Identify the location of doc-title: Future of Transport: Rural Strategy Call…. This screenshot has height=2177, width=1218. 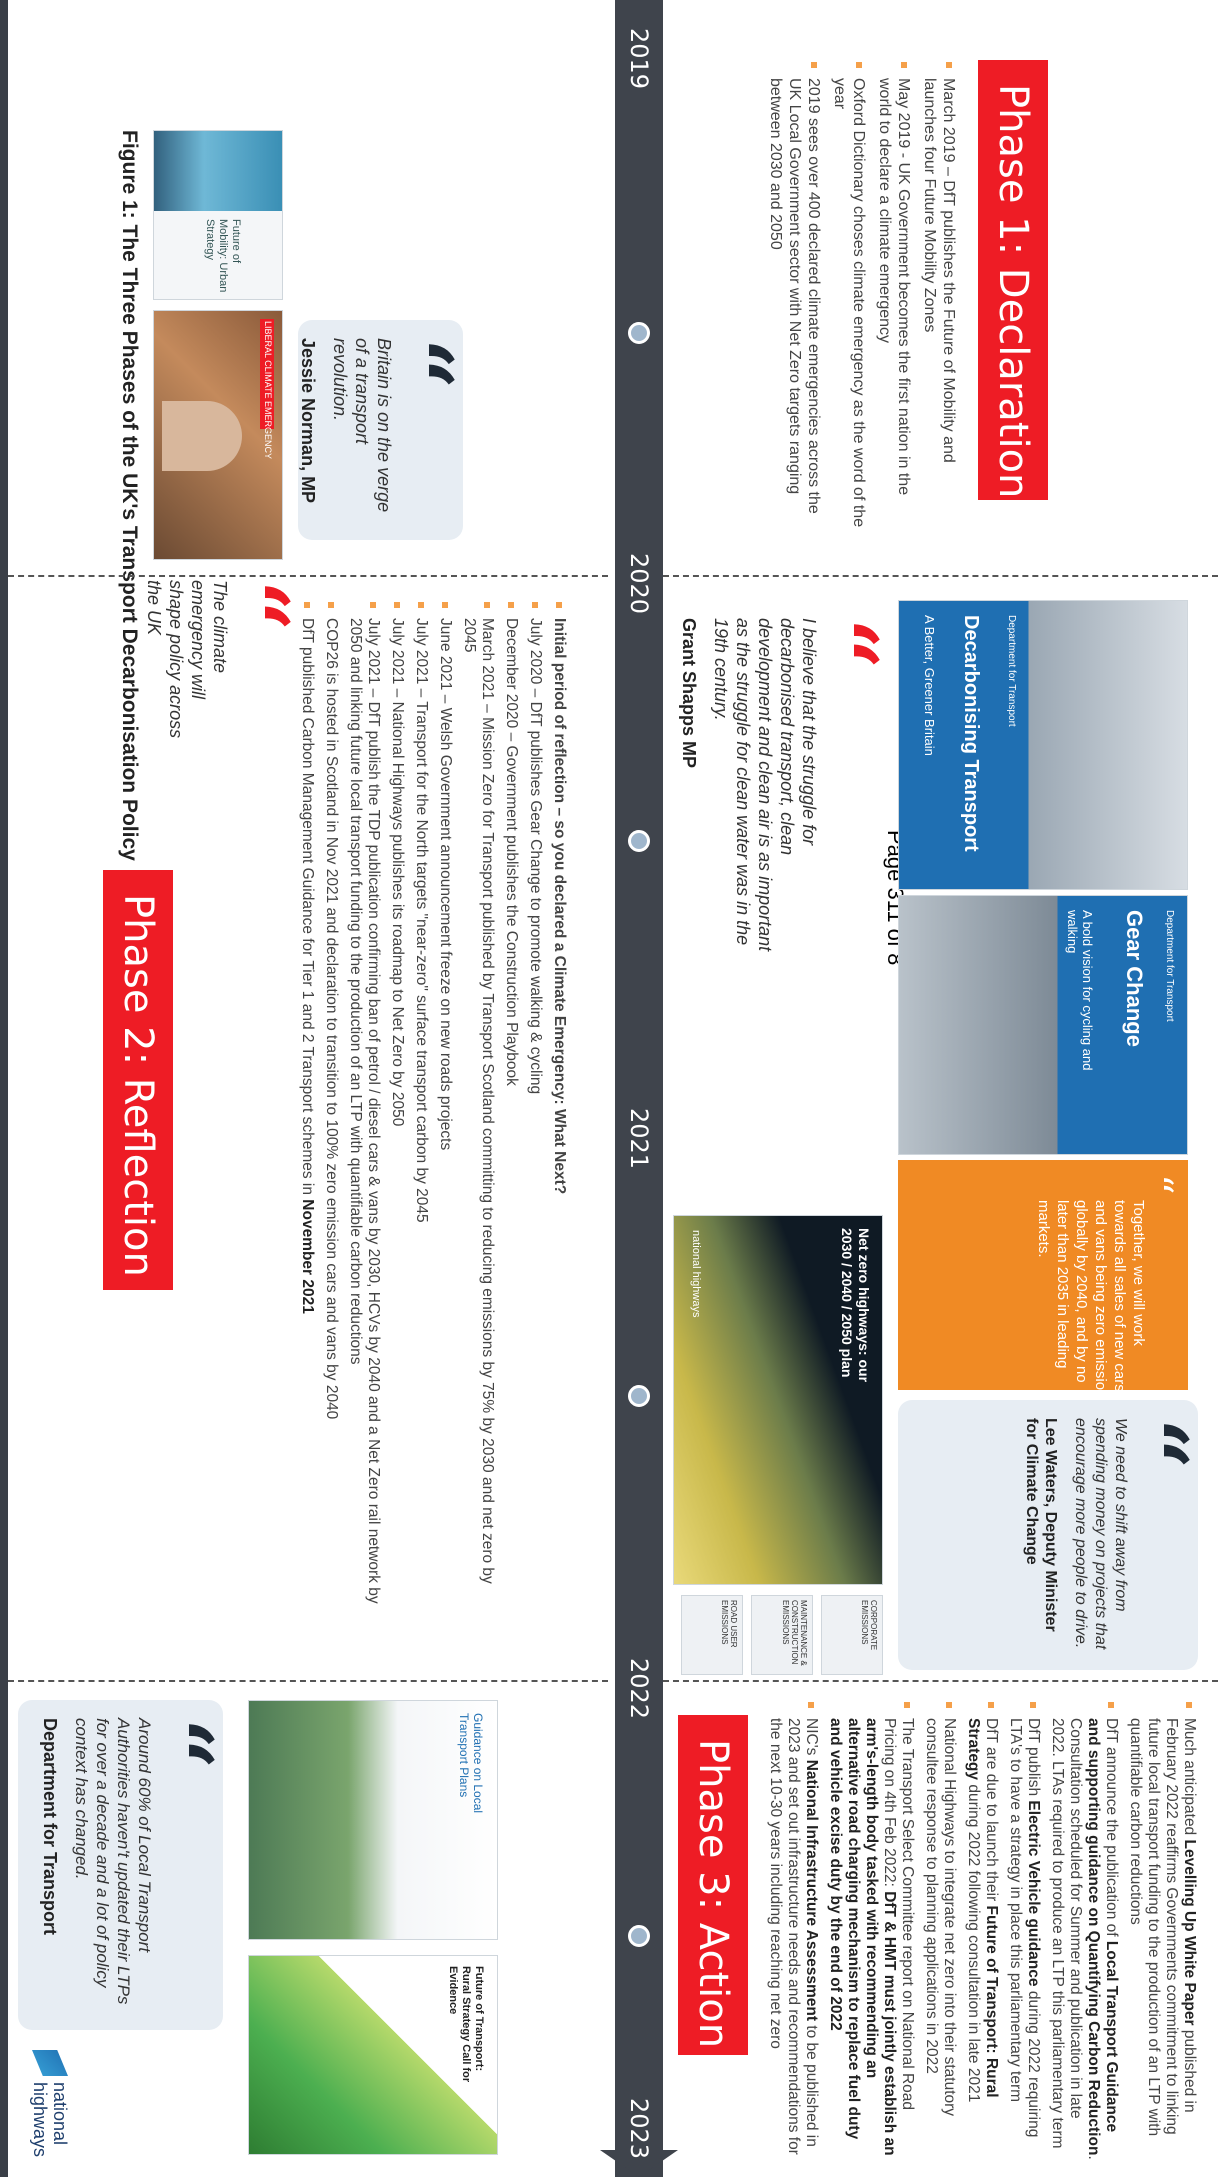
(466, 2024).